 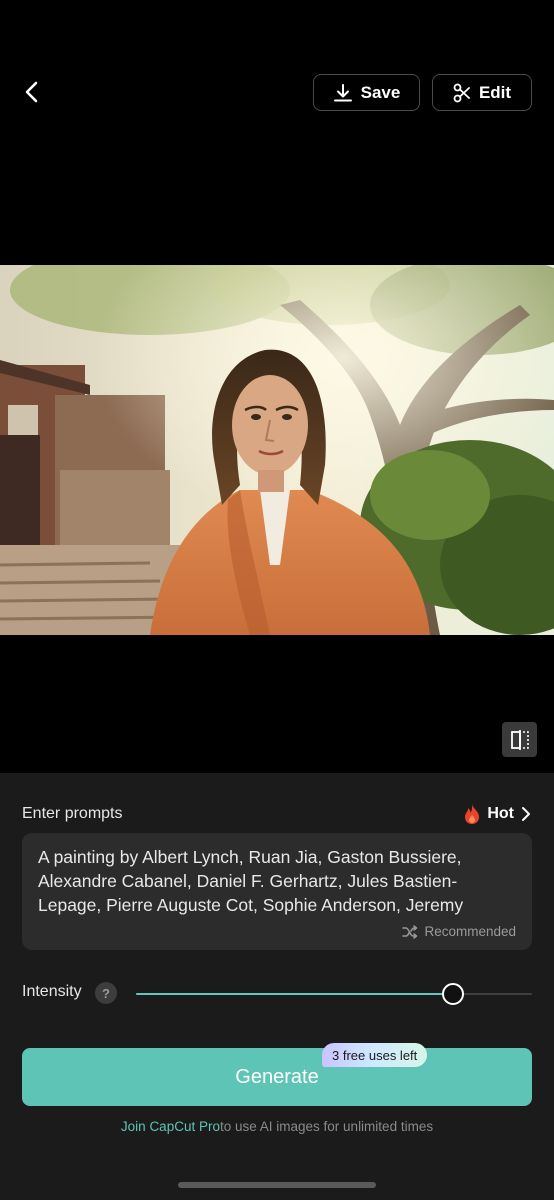 I want to click on scissors-icon, so click(x=461, y=92).